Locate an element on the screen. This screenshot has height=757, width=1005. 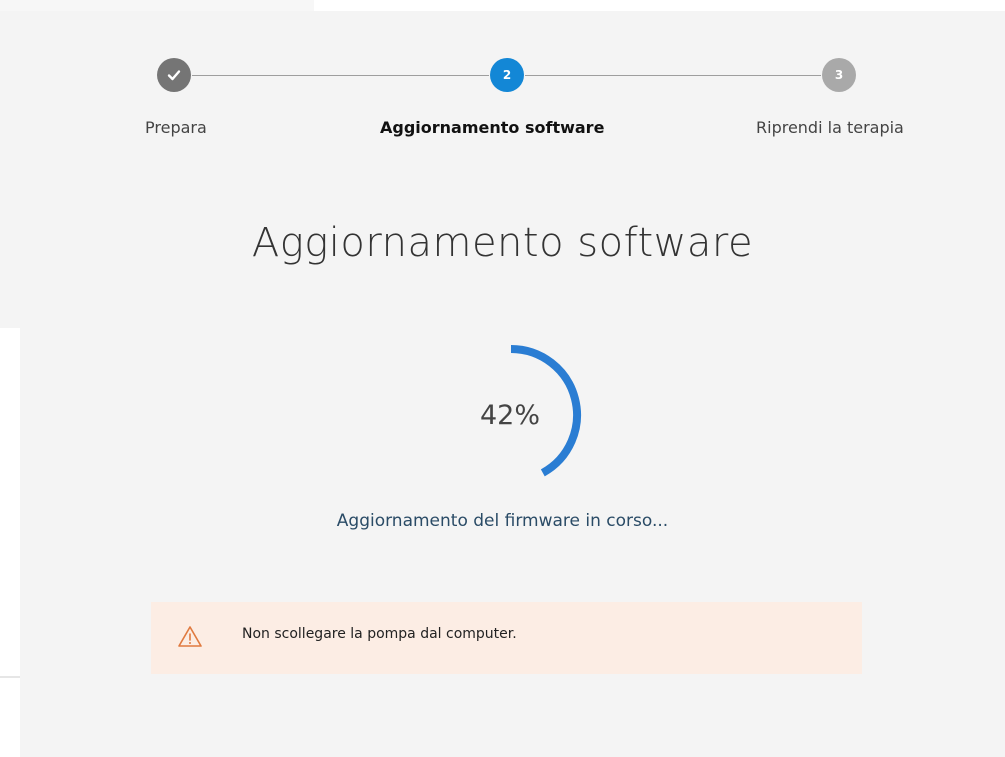
step-1-label: Prepara is located at coordinates (176, 127).